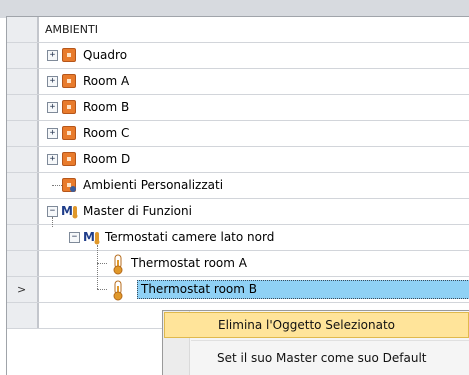 This screenshot has width=469, height=375. I want to click on tree-item-label: Room D, so click(106, 159).